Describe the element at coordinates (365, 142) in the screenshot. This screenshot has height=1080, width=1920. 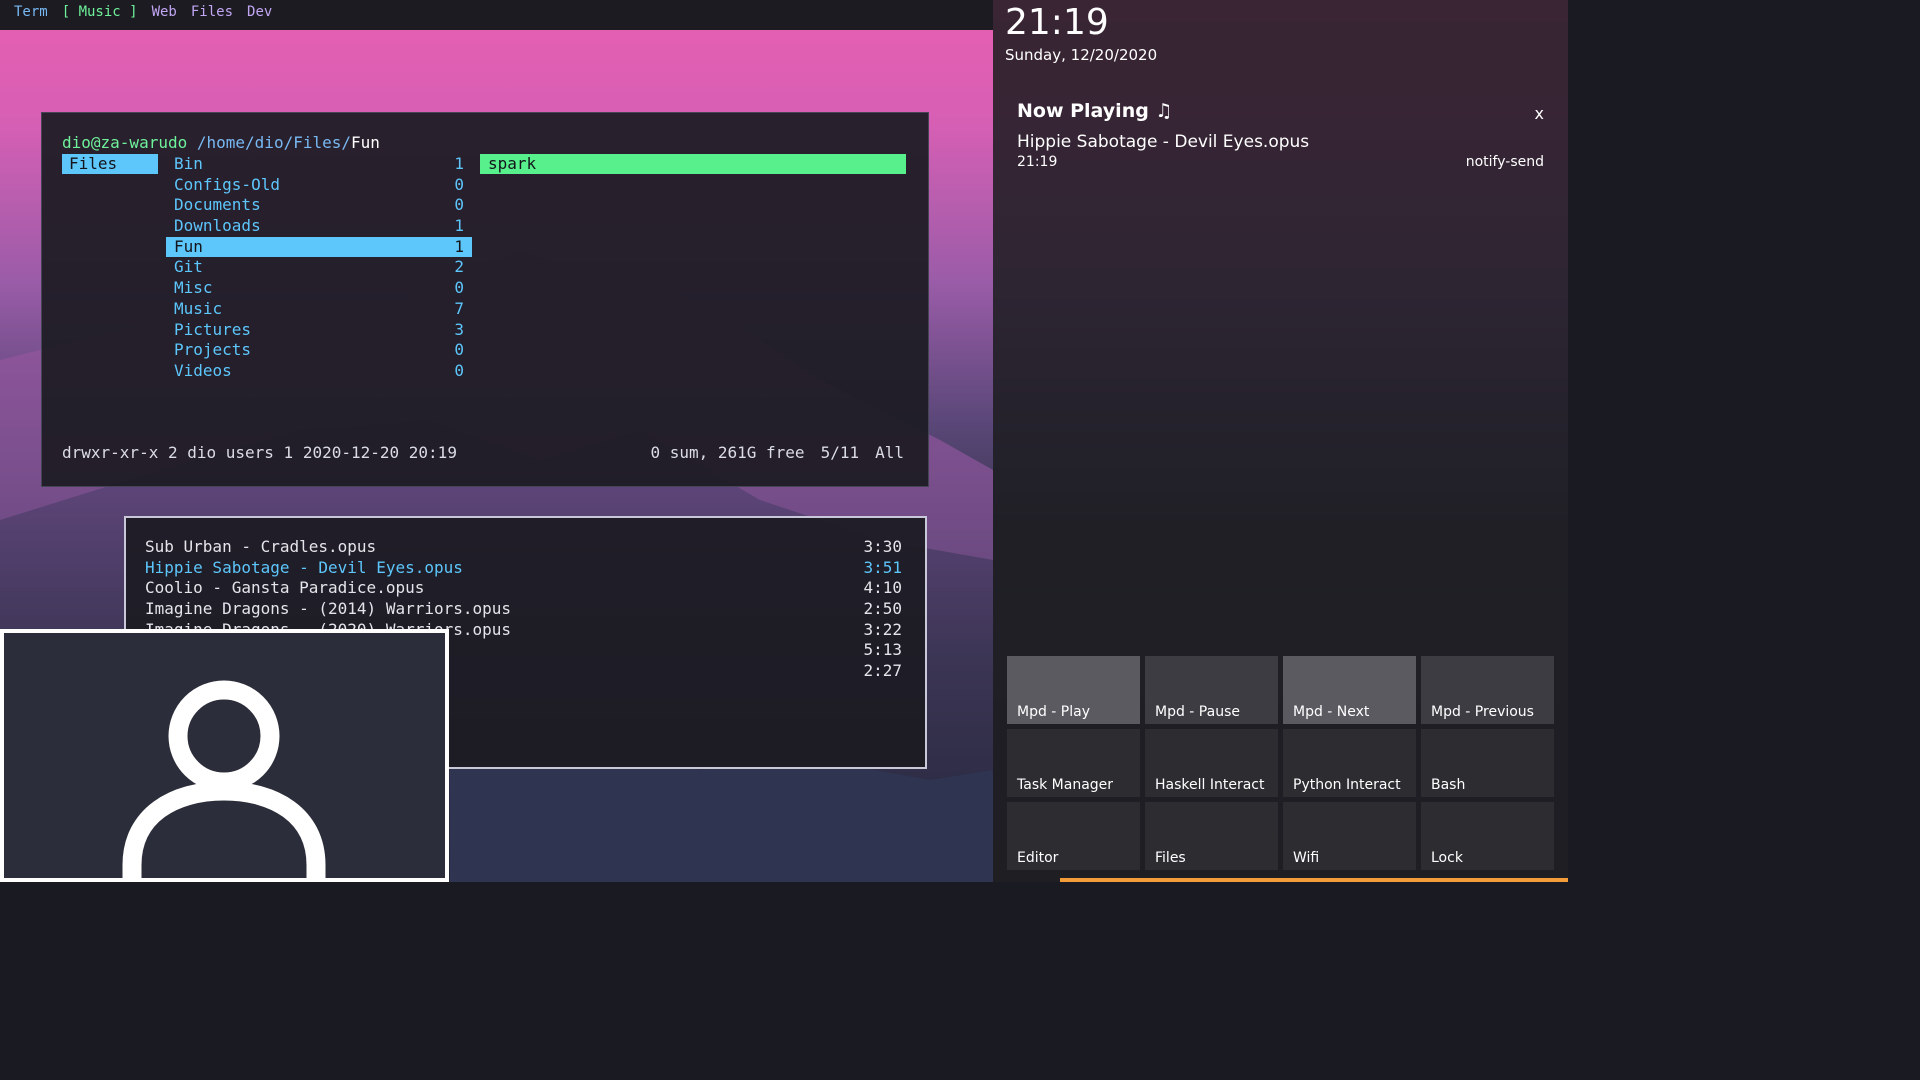
I see `path-current: Fun` at that location.